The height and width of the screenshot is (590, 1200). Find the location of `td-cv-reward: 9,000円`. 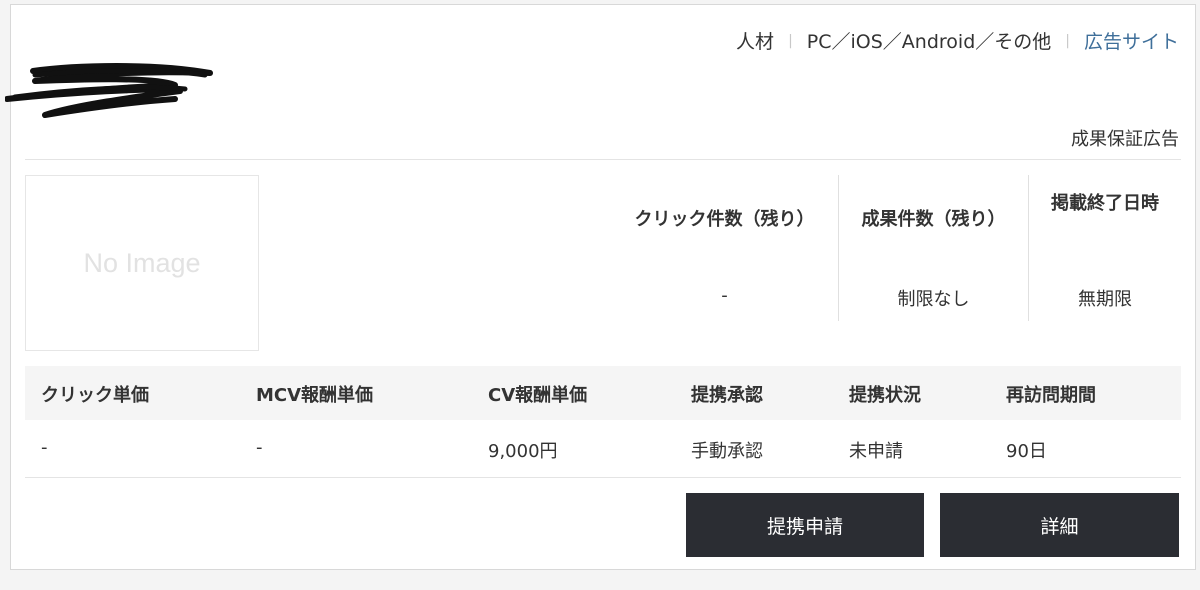

td-cv-reward: 9,000円 is located at coordinates (523, 451).